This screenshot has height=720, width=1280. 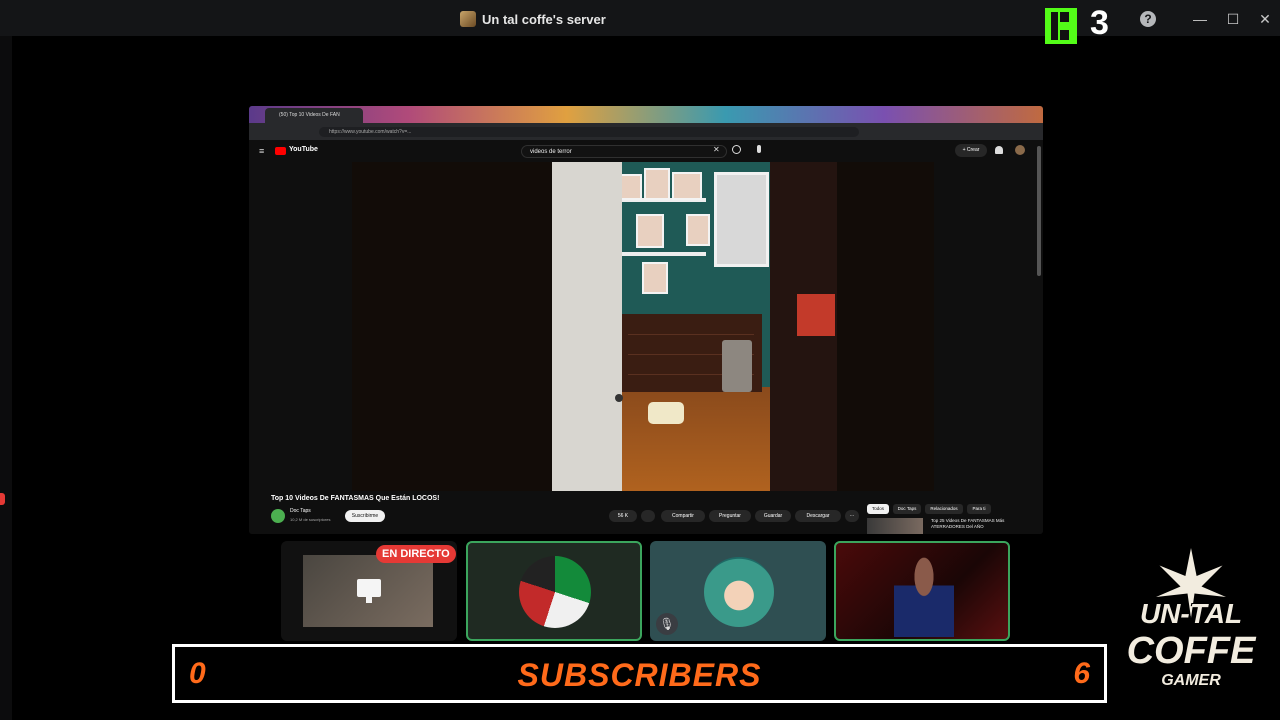 What do you see at coordinates (1148, 19) in the screenshot?
I see `help-icon: ?` at bounding box center [1148, 19].